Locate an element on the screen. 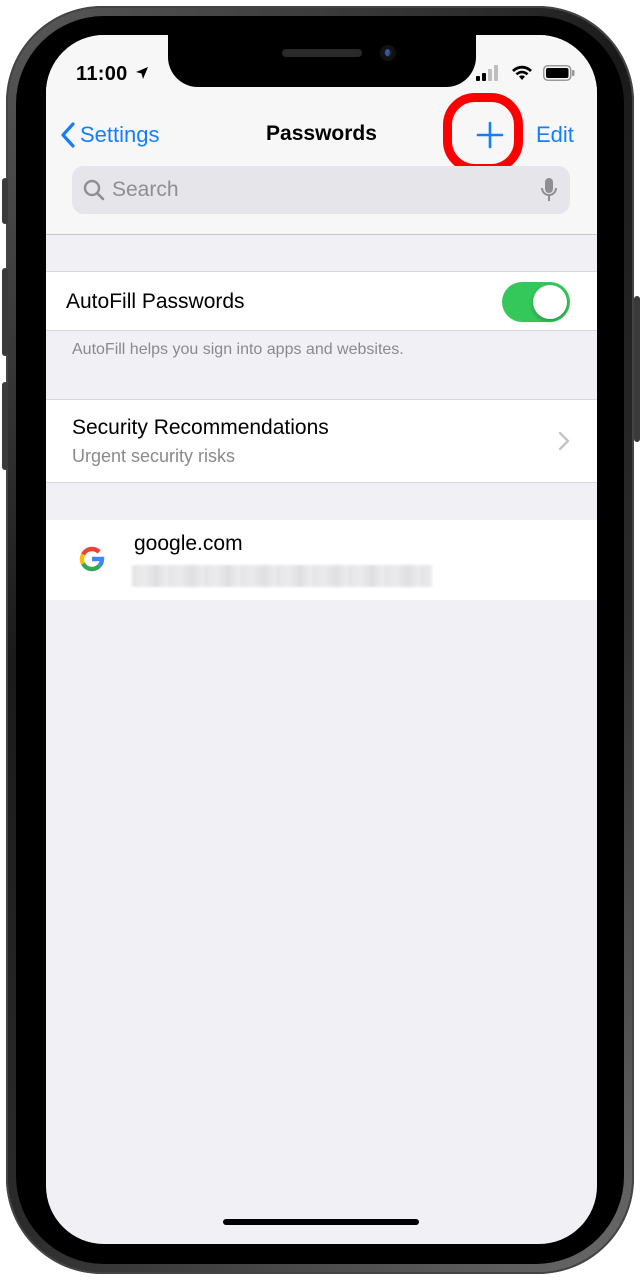  autofill-label: AutoFill Passwords is located at coordinates (155, 301).